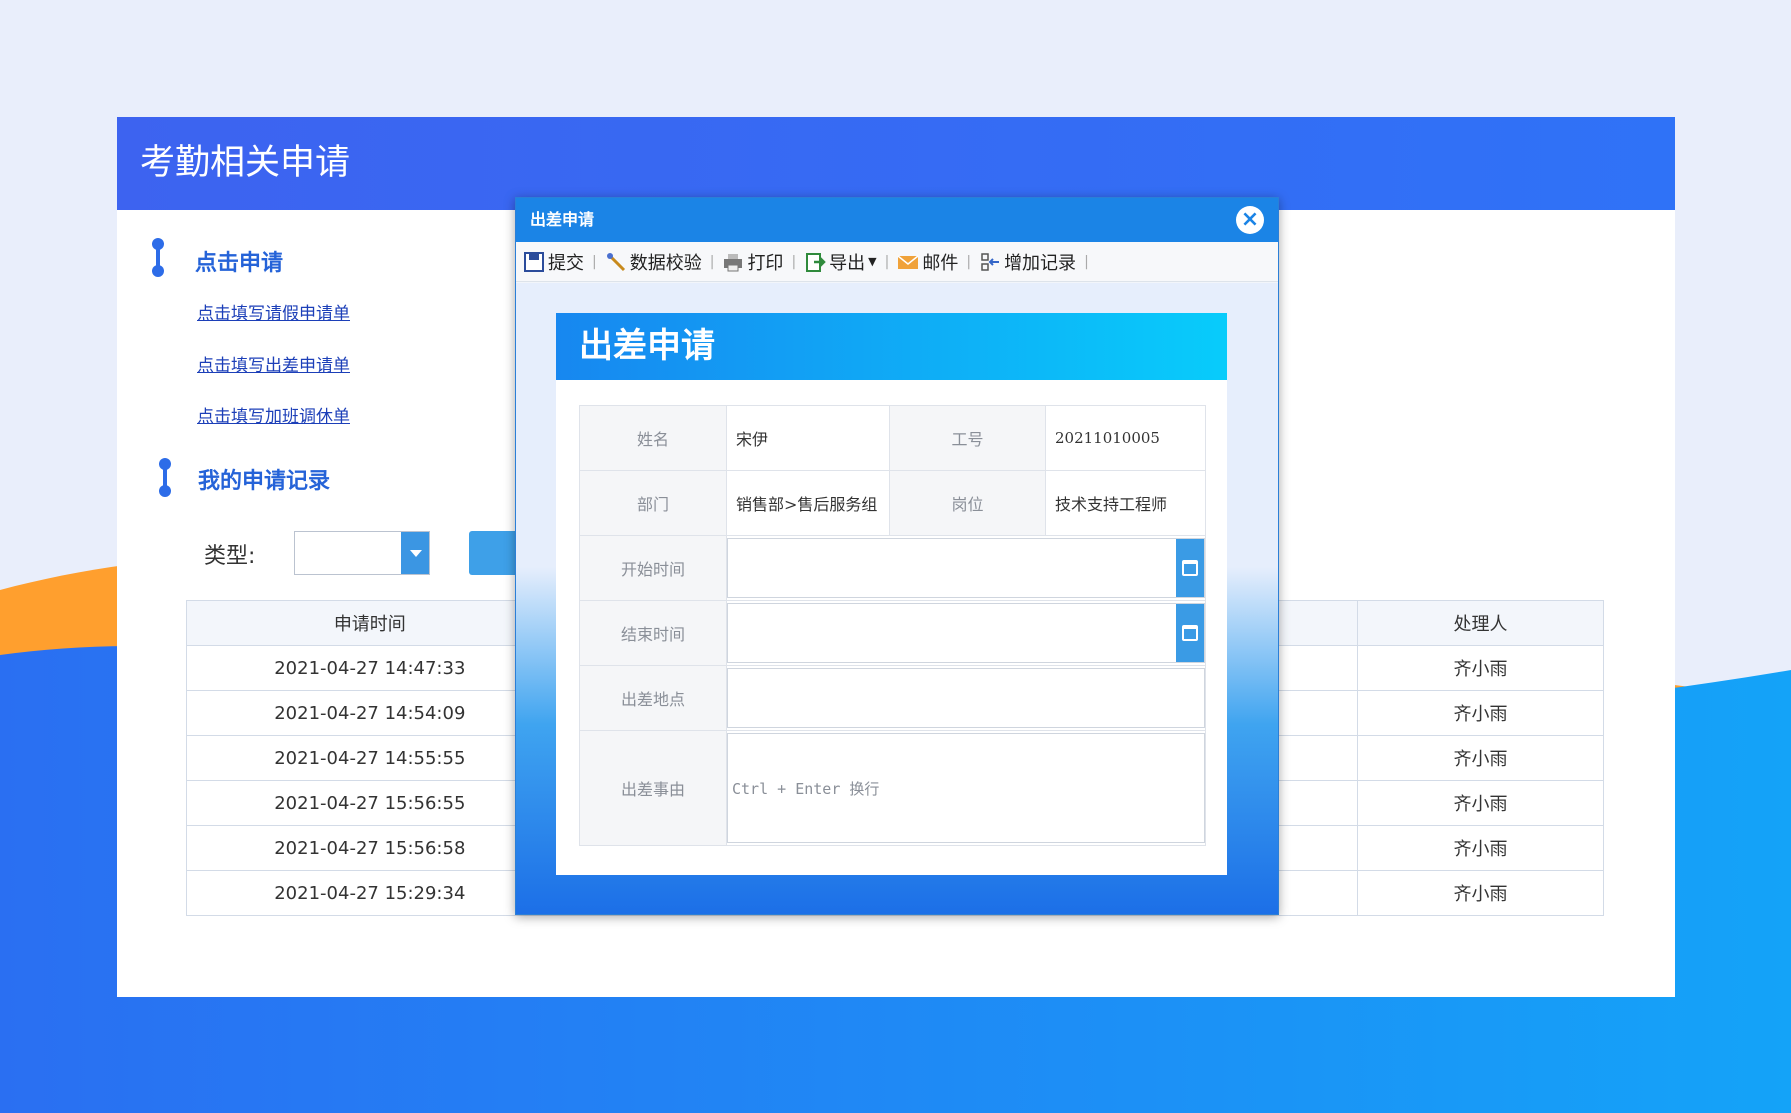 This screenshot has height=1113, width=1791. Describe the element at coordinates (370, 623) in the screenshot. I see `column-header-time: 申请时间` at that location.